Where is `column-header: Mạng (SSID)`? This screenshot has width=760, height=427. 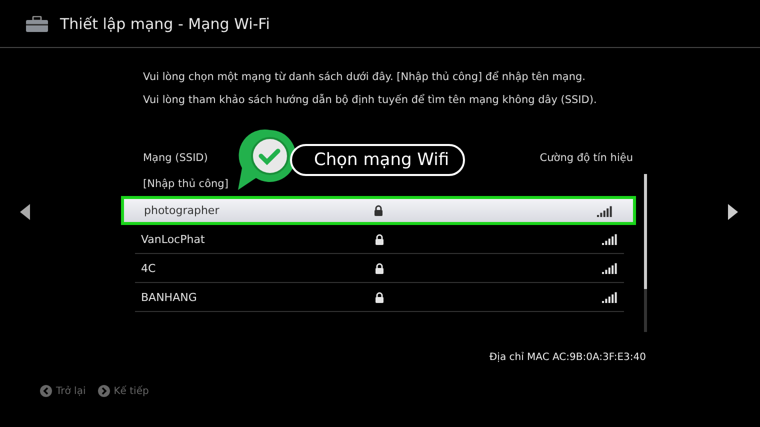 column-header: Mạng (SSID) is located at coordinates (175, 158).